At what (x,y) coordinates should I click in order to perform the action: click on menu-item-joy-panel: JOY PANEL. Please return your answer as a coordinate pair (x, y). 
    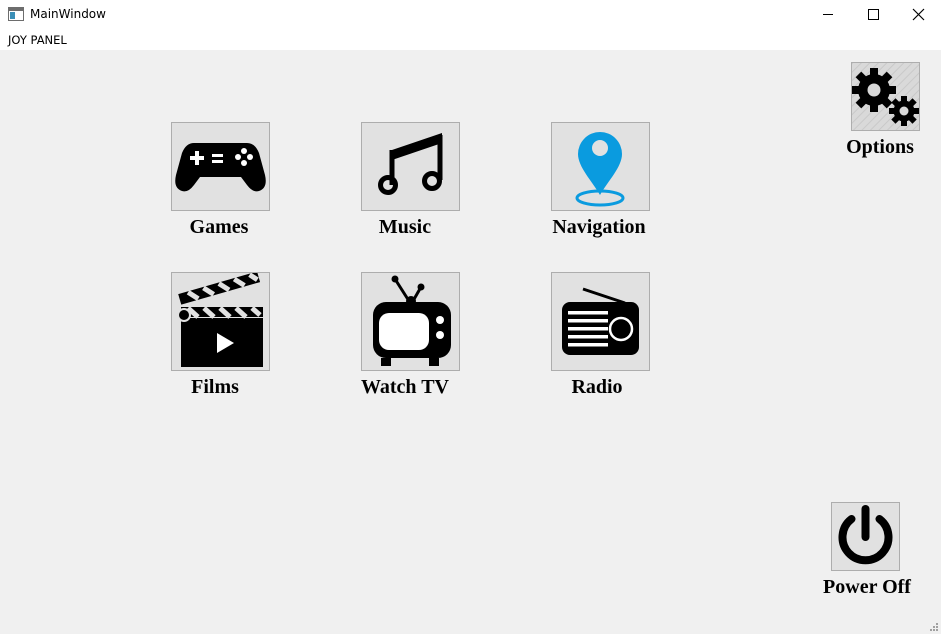
    Looking at the image, I should click on (37, 40).